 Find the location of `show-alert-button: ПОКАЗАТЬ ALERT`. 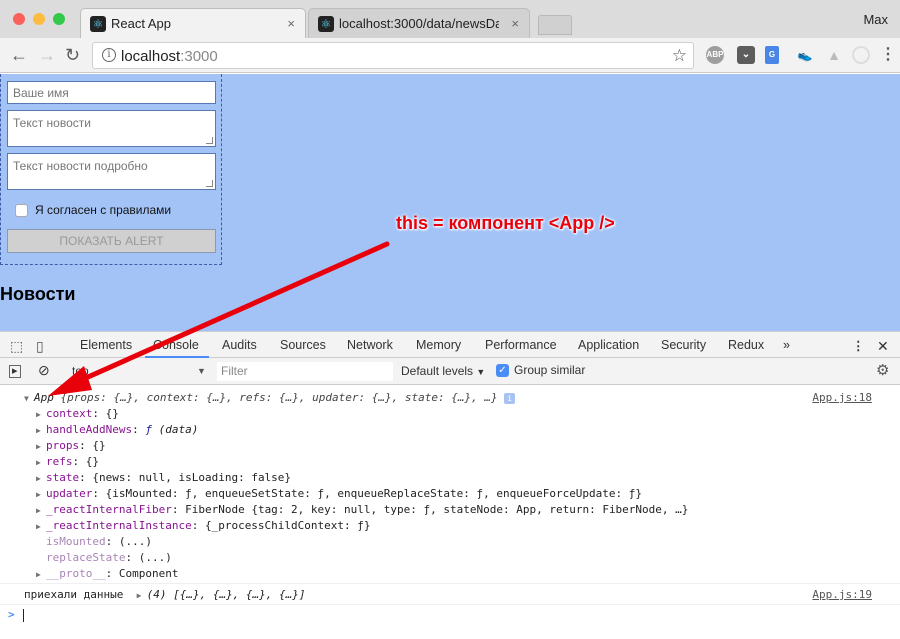

show-alert-button: ПОКАЗАТЬ ALERT is located at coordinates (111, 241).